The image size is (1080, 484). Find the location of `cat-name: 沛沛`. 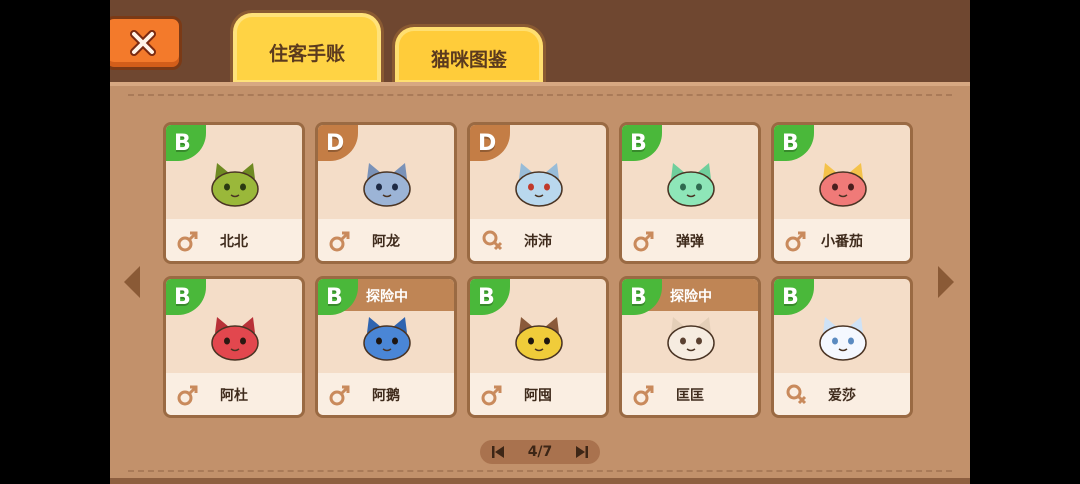

cat-name: 沛沛 is located at coordinates (538, 242).